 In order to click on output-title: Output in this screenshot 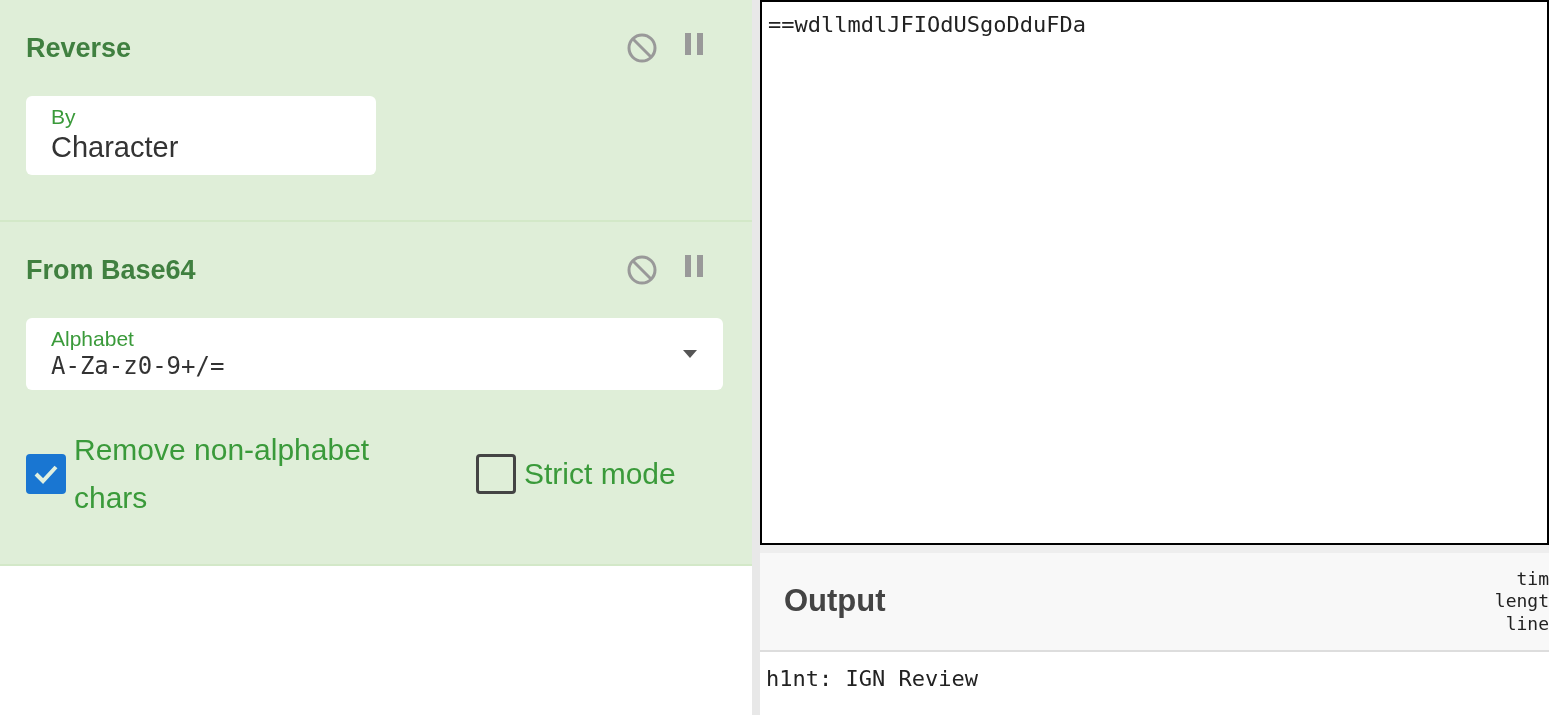, I will do `click(835, 601)`.